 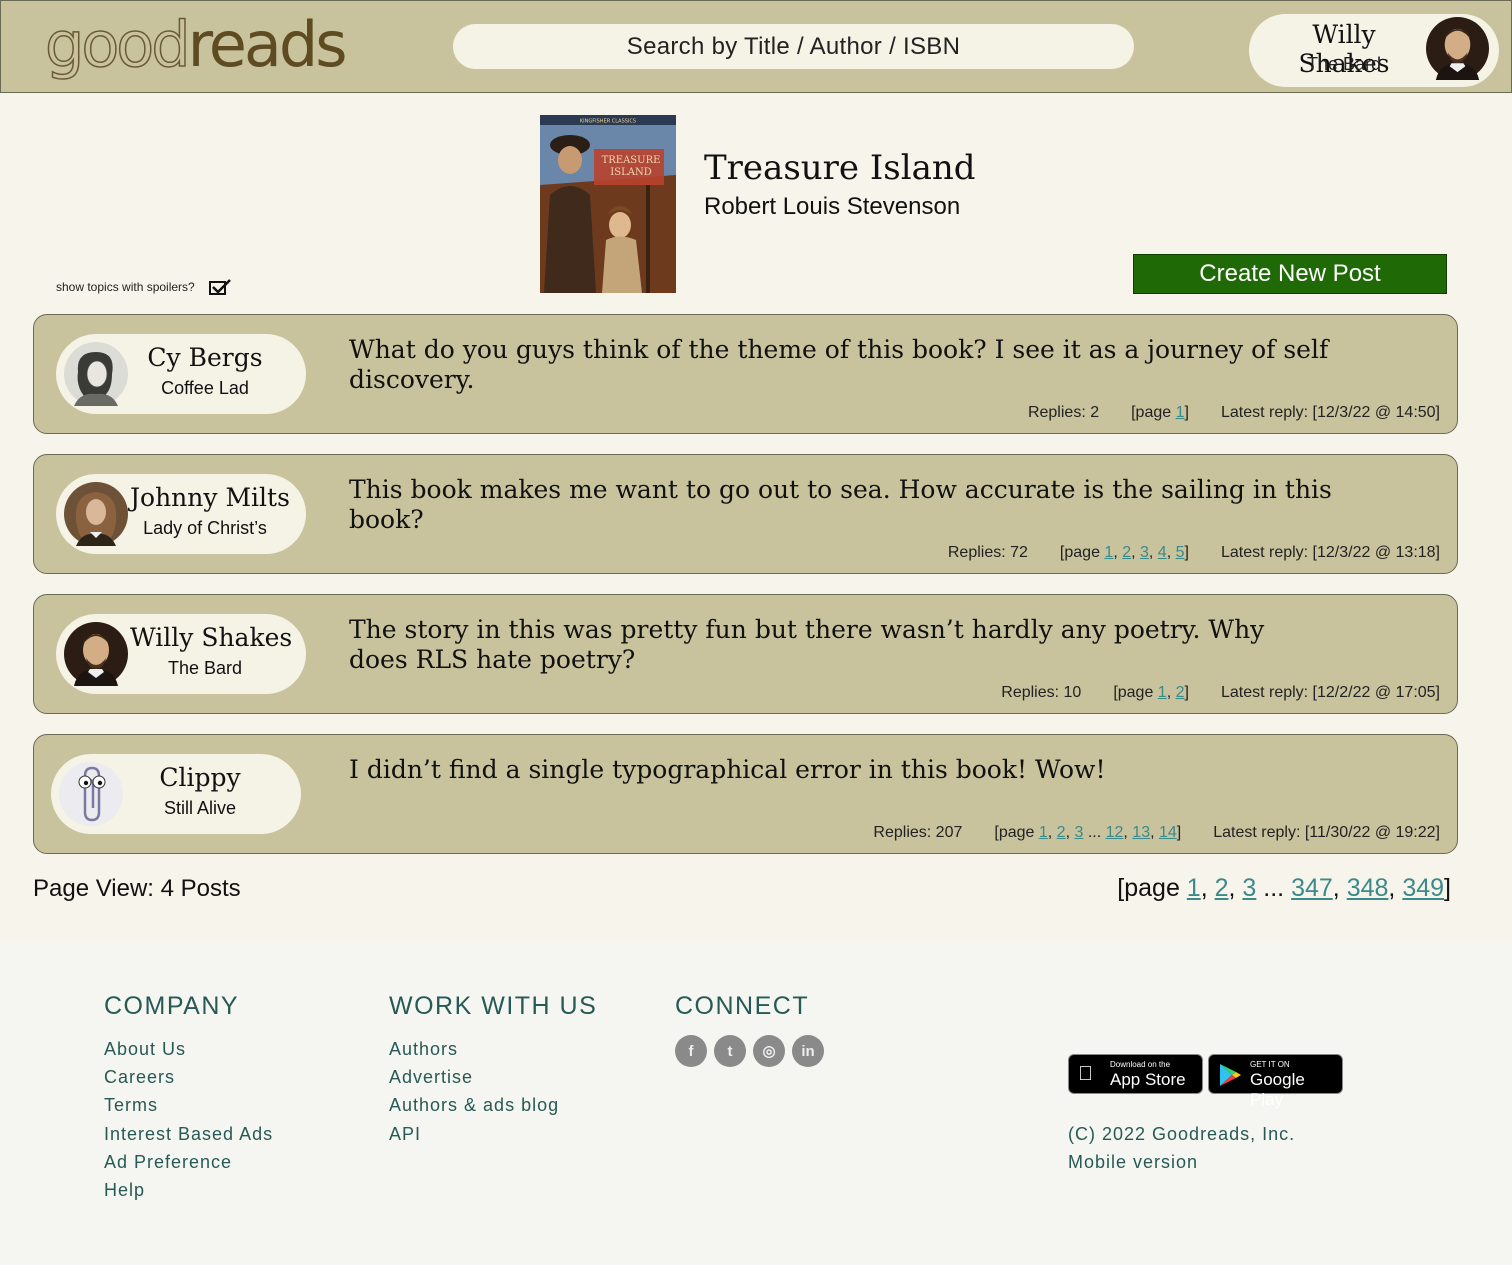 What do you see at coordinates (117, 44) in the screenshot?
I see `logo-text-good: good` at bounding box center [117, 44].